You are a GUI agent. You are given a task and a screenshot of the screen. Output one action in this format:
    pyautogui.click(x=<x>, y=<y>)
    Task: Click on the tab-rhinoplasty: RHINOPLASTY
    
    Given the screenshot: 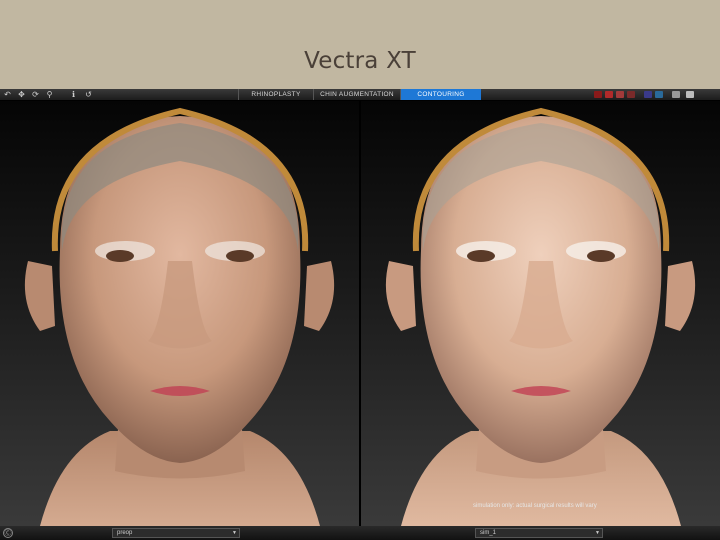 What is the action you would take?
    pyautogui.click(x=275, y=94)
    